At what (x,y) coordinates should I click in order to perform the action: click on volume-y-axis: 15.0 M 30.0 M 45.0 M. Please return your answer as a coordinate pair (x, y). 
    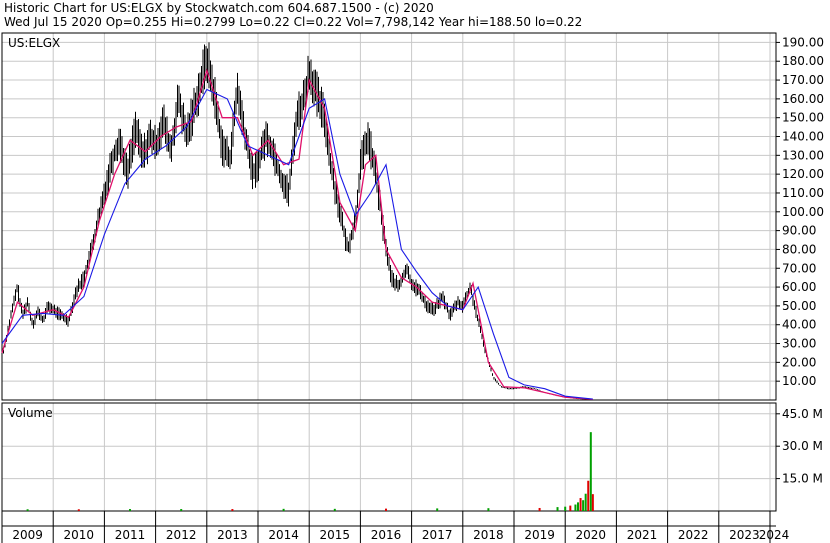
    Looking at the image, I should click on (799, 446).